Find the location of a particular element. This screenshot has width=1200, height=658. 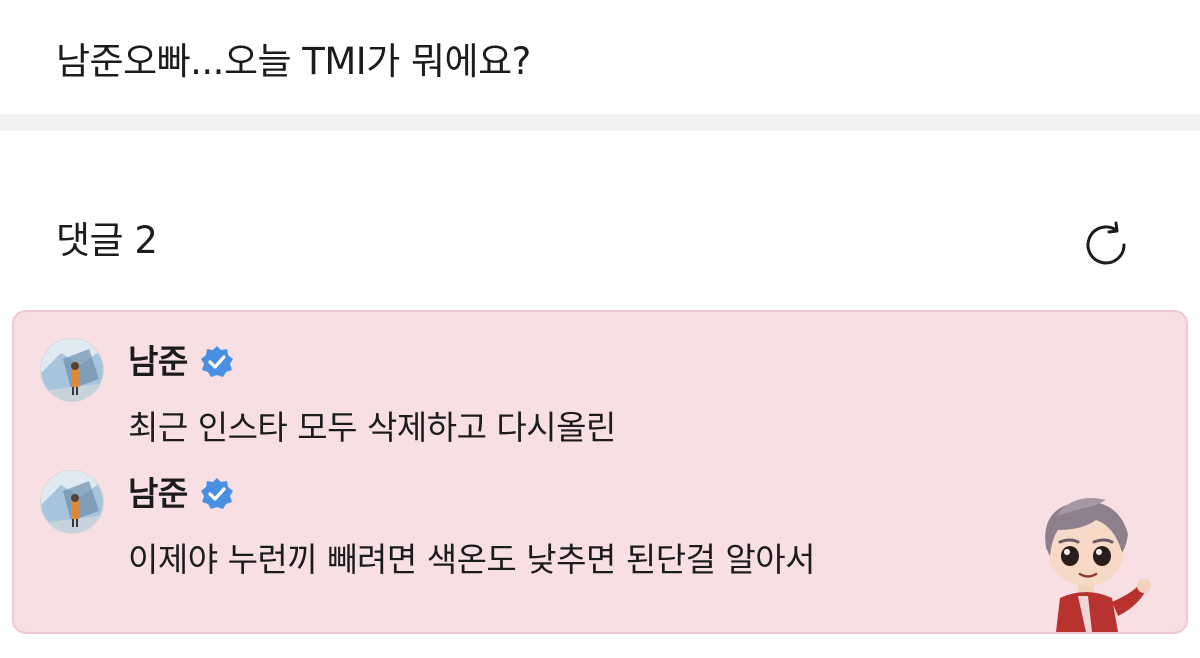

refresh-button is located at coordinates (1106, 245).